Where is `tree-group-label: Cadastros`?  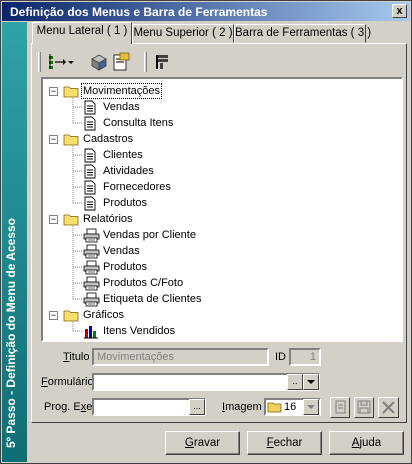
tree-group-label: Cadastros is located at coordinates (108, 139).